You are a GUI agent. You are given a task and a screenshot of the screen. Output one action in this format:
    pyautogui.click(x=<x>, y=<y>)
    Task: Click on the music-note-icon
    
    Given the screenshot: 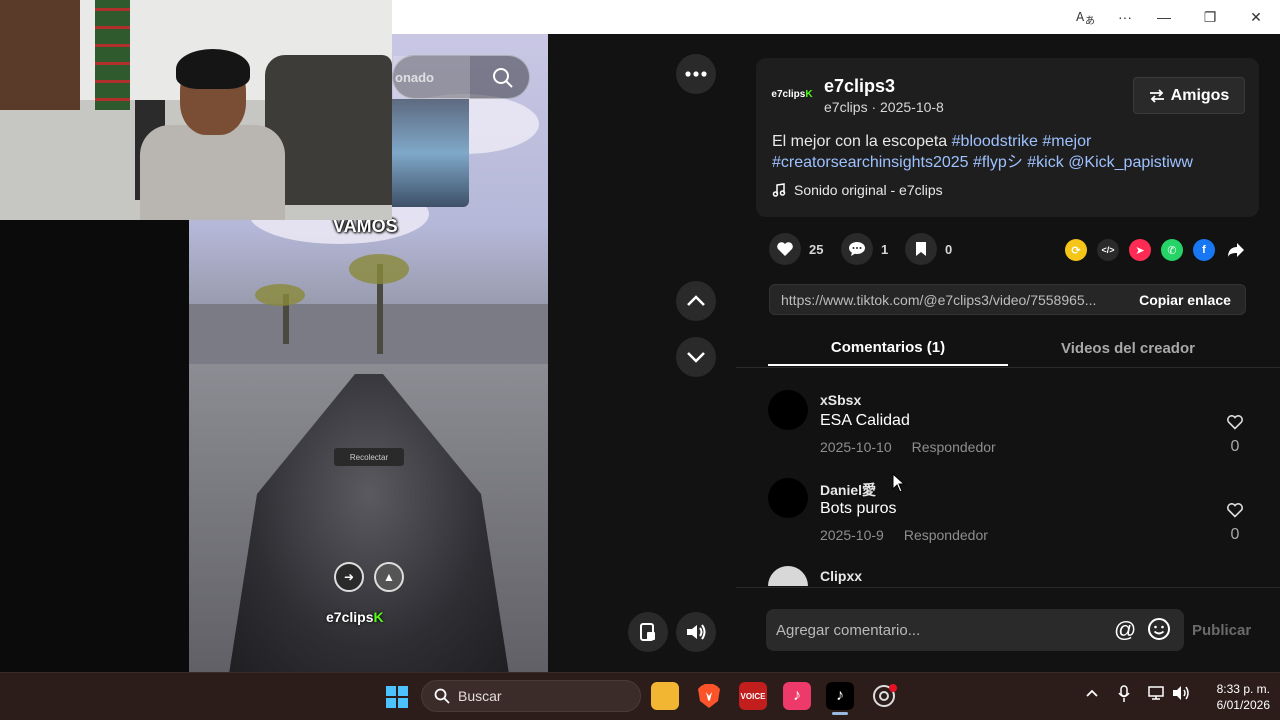 What is the action you would take?
    pyautogui.click(x=779, y=190)
    